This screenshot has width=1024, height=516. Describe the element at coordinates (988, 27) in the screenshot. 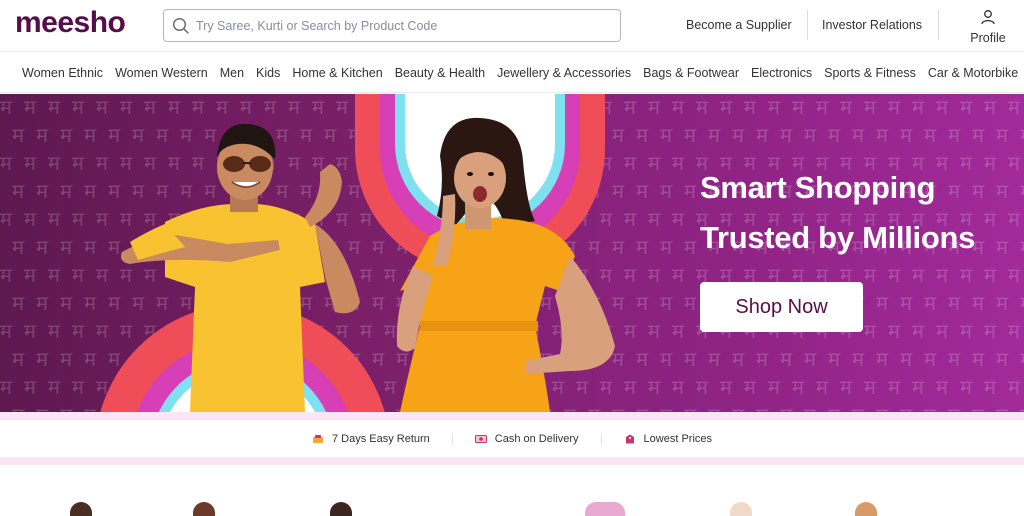

I see `profile-button: Profile` at that location.